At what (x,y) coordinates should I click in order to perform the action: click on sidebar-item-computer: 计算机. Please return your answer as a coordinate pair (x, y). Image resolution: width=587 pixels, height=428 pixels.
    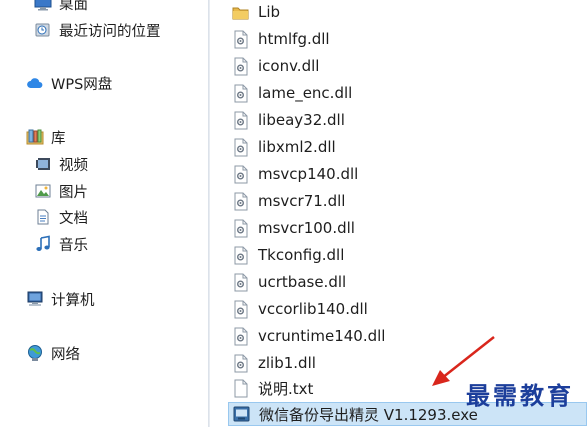
    Looking at the image, I should click on (60, 299).